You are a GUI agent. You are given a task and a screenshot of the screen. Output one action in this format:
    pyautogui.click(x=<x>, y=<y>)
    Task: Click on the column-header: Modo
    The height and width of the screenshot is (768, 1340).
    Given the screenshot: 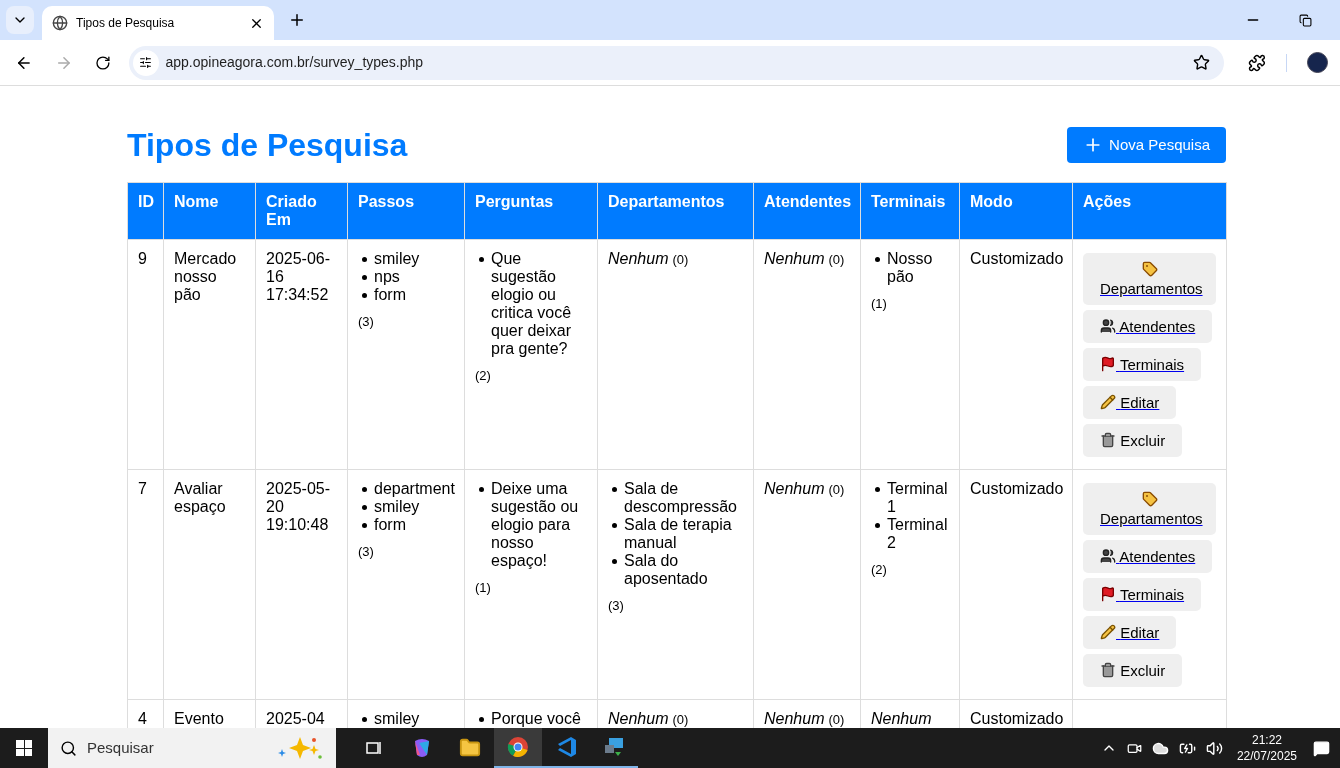 What is the action you would take?
    pyautogui.click(x=1016, y=211)
    